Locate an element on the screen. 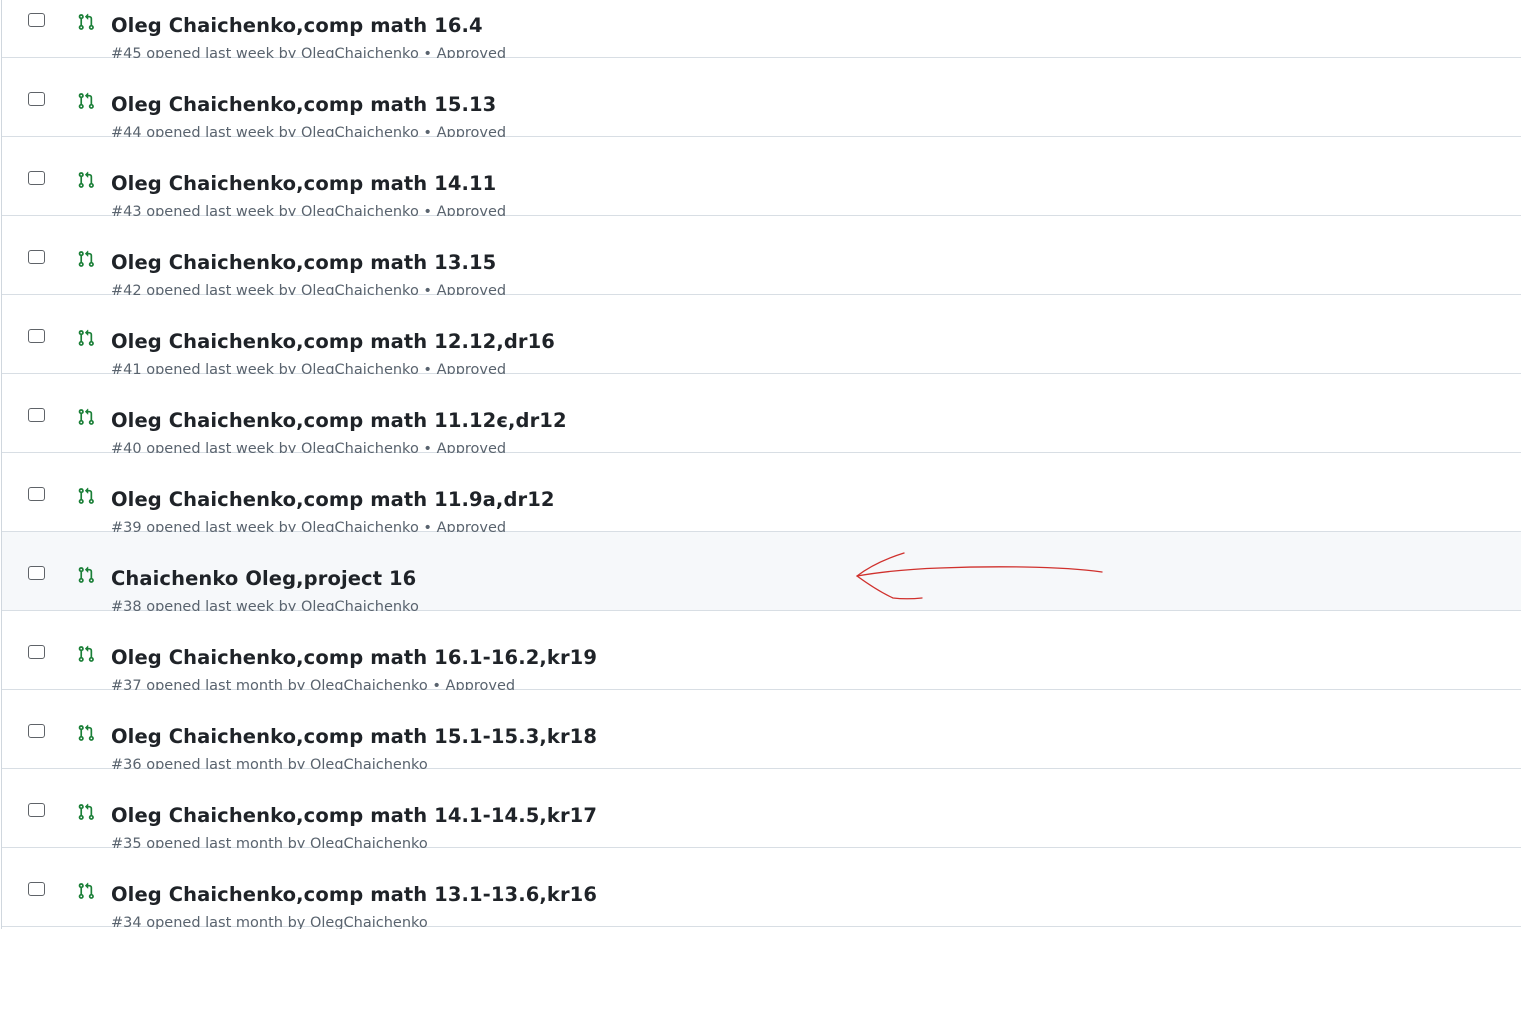 The width and height of the screenshot is (1521, 1016). pr-title-link: Oleg Chaichenko,comp math 13.15 is located at coordinates (303, 262).